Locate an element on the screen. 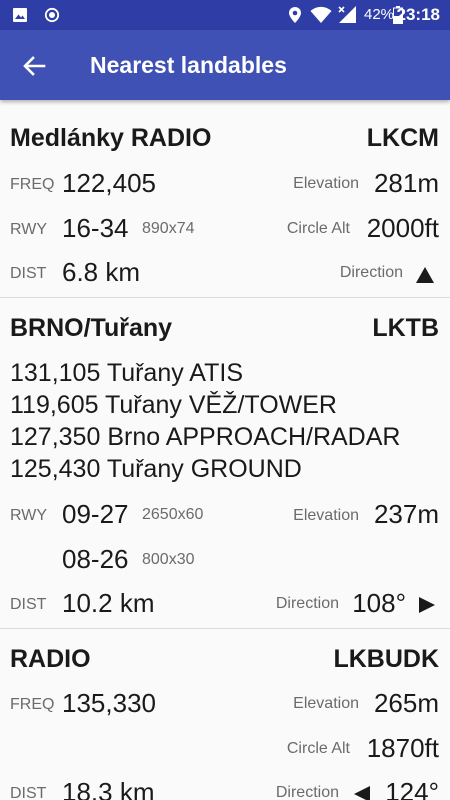 Image resolution: width=450 pixels, height=800 pixels. airfield-code: LKTB is located at coordinates (405, 328).